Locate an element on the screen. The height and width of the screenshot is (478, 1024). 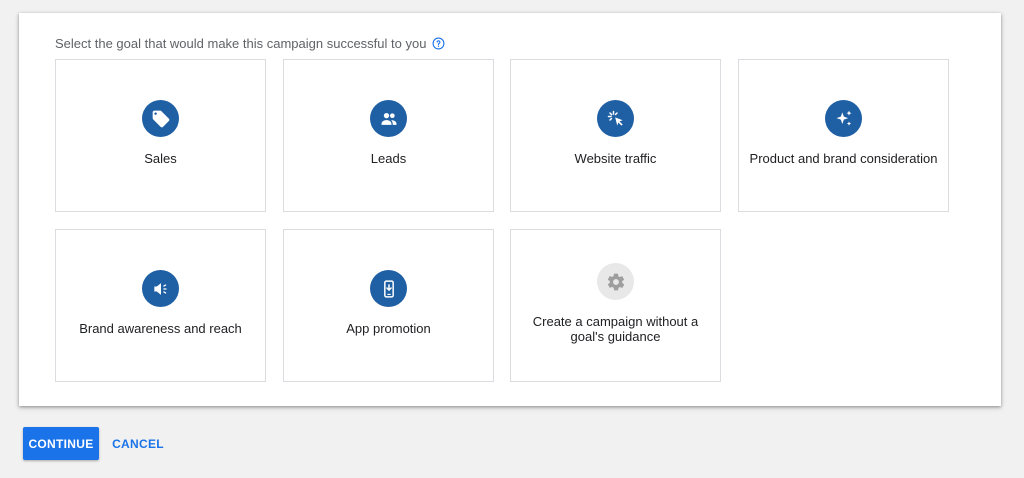
goal-tile-website-traffic: Website traffic is located at coordinates (615, 135).